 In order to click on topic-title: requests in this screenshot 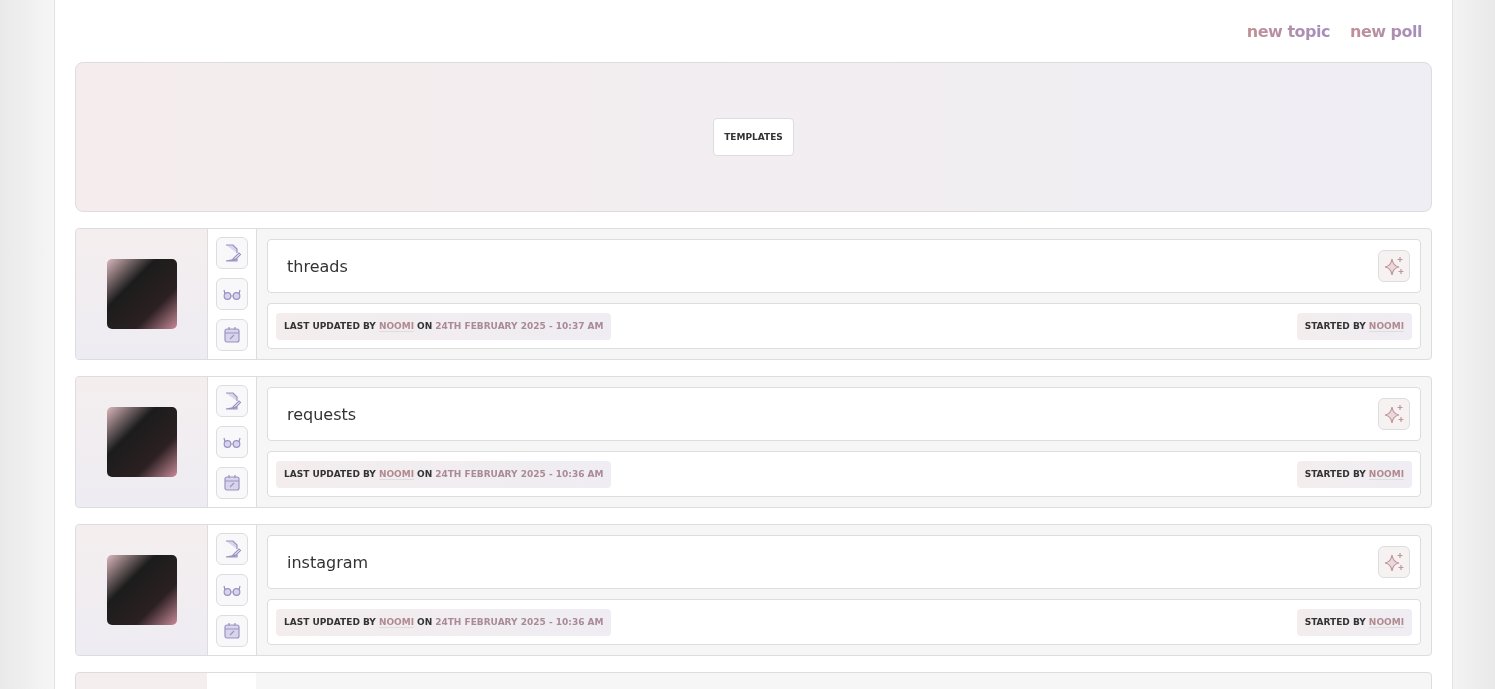, I will do `click(322, 414)`.